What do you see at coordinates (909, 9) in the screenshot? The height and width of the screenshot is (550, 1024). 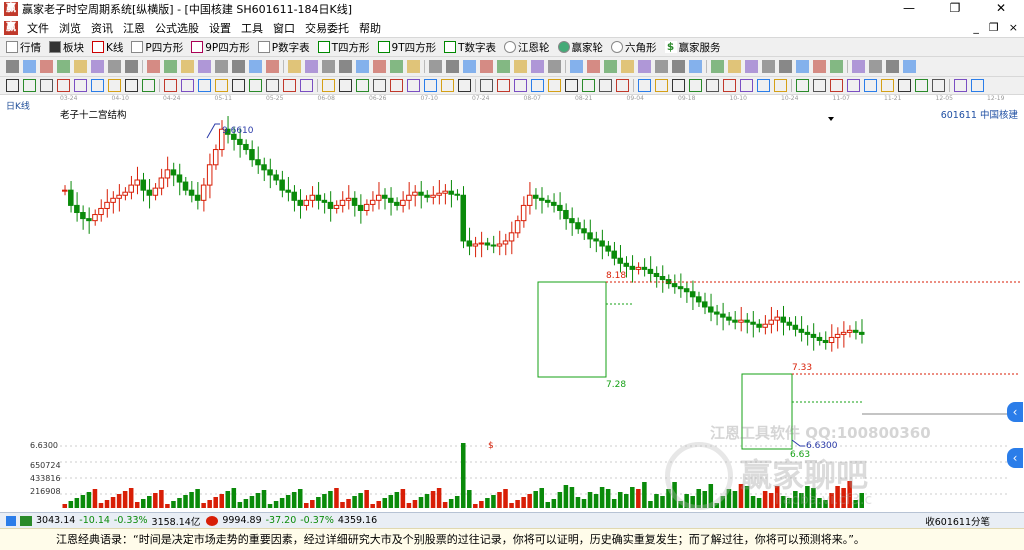 I see `minimize-button: —` at bounding box center [909, 9].